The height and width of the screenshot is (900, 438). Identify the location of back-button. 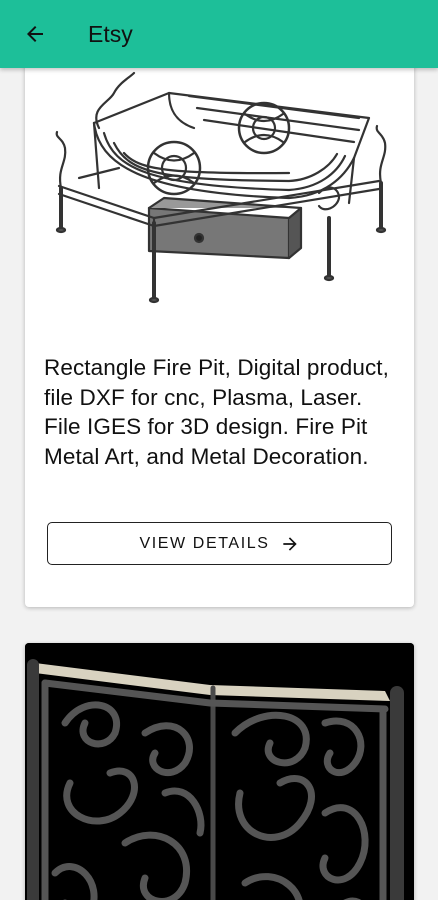
(35, 34).